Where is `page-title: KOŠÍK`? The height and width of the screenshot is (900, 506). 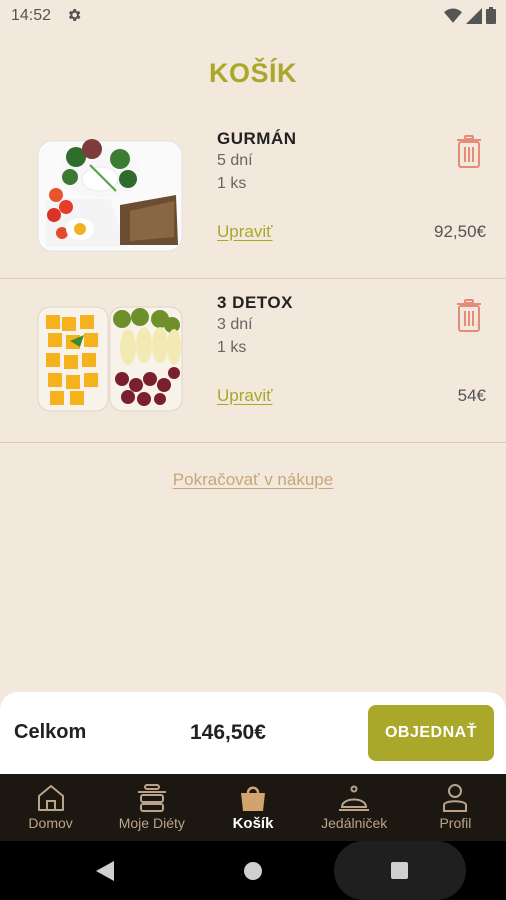
page-title: KOŠÍK is located at coordinates (252, 73).